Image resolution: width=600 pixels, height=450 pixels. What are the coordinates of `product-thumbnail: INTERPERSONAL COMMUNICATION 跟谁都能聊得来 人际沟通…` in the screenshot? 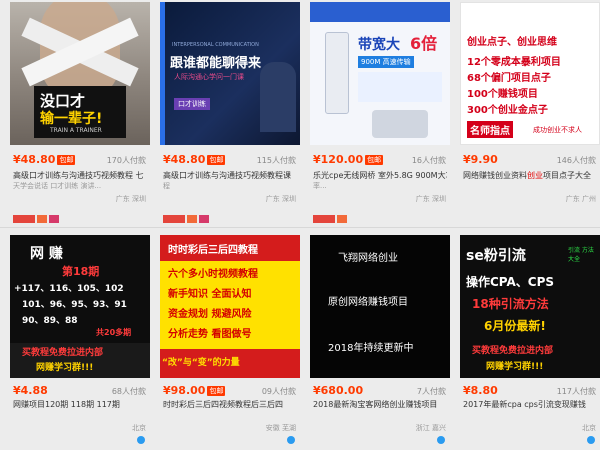 It's located at (230, 73).